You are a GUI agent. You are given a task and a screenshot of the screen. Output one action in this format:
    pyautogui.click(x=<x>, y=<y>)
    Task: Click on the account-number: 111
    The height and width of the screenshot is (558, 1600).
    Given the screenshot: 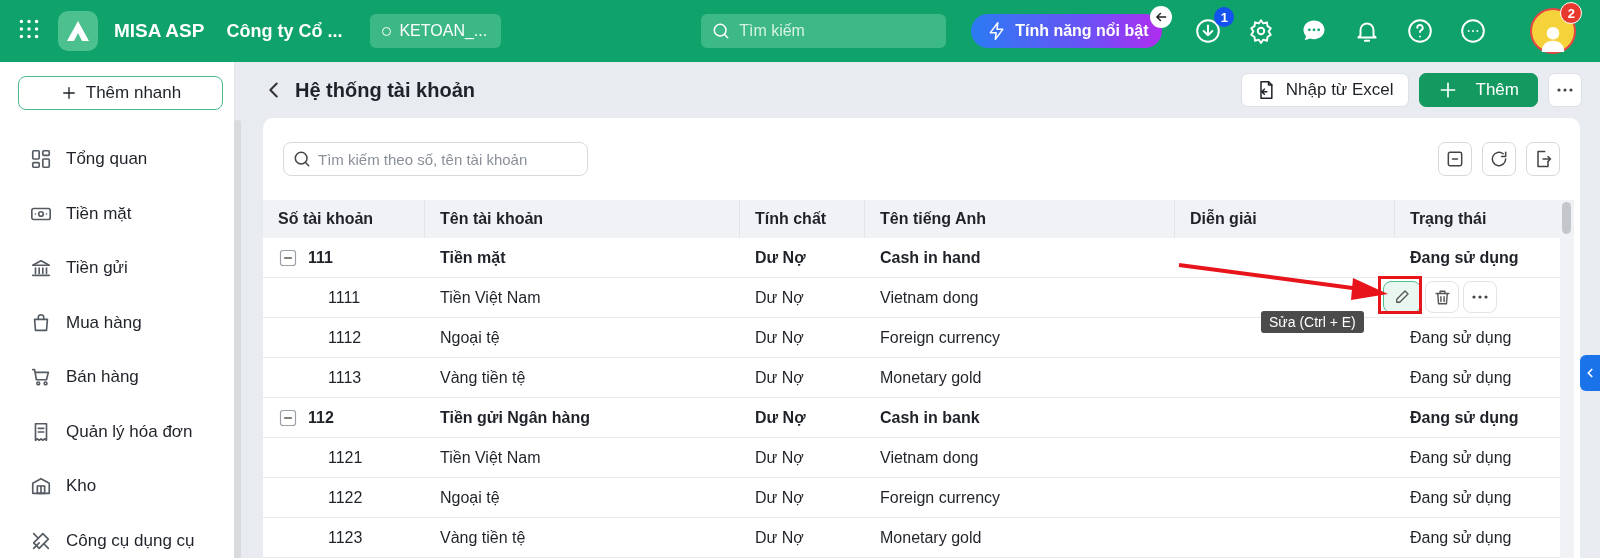 What is the action you would take?
    pyautogui.click(x=320, y=257)
    